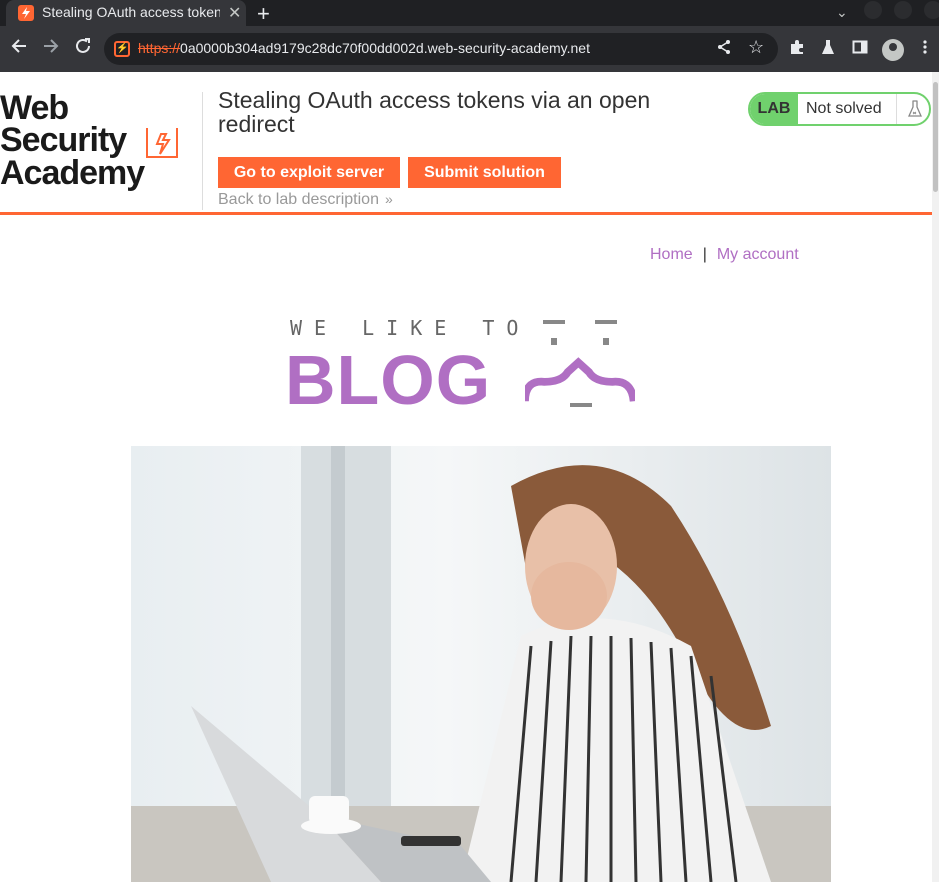 Image resolution: width=939 pixels, height=882 pixels. What do you see at coordinates (912, 109) in the screenshot?
I see `lab-flask-icon` at bounding box center [912, 109].